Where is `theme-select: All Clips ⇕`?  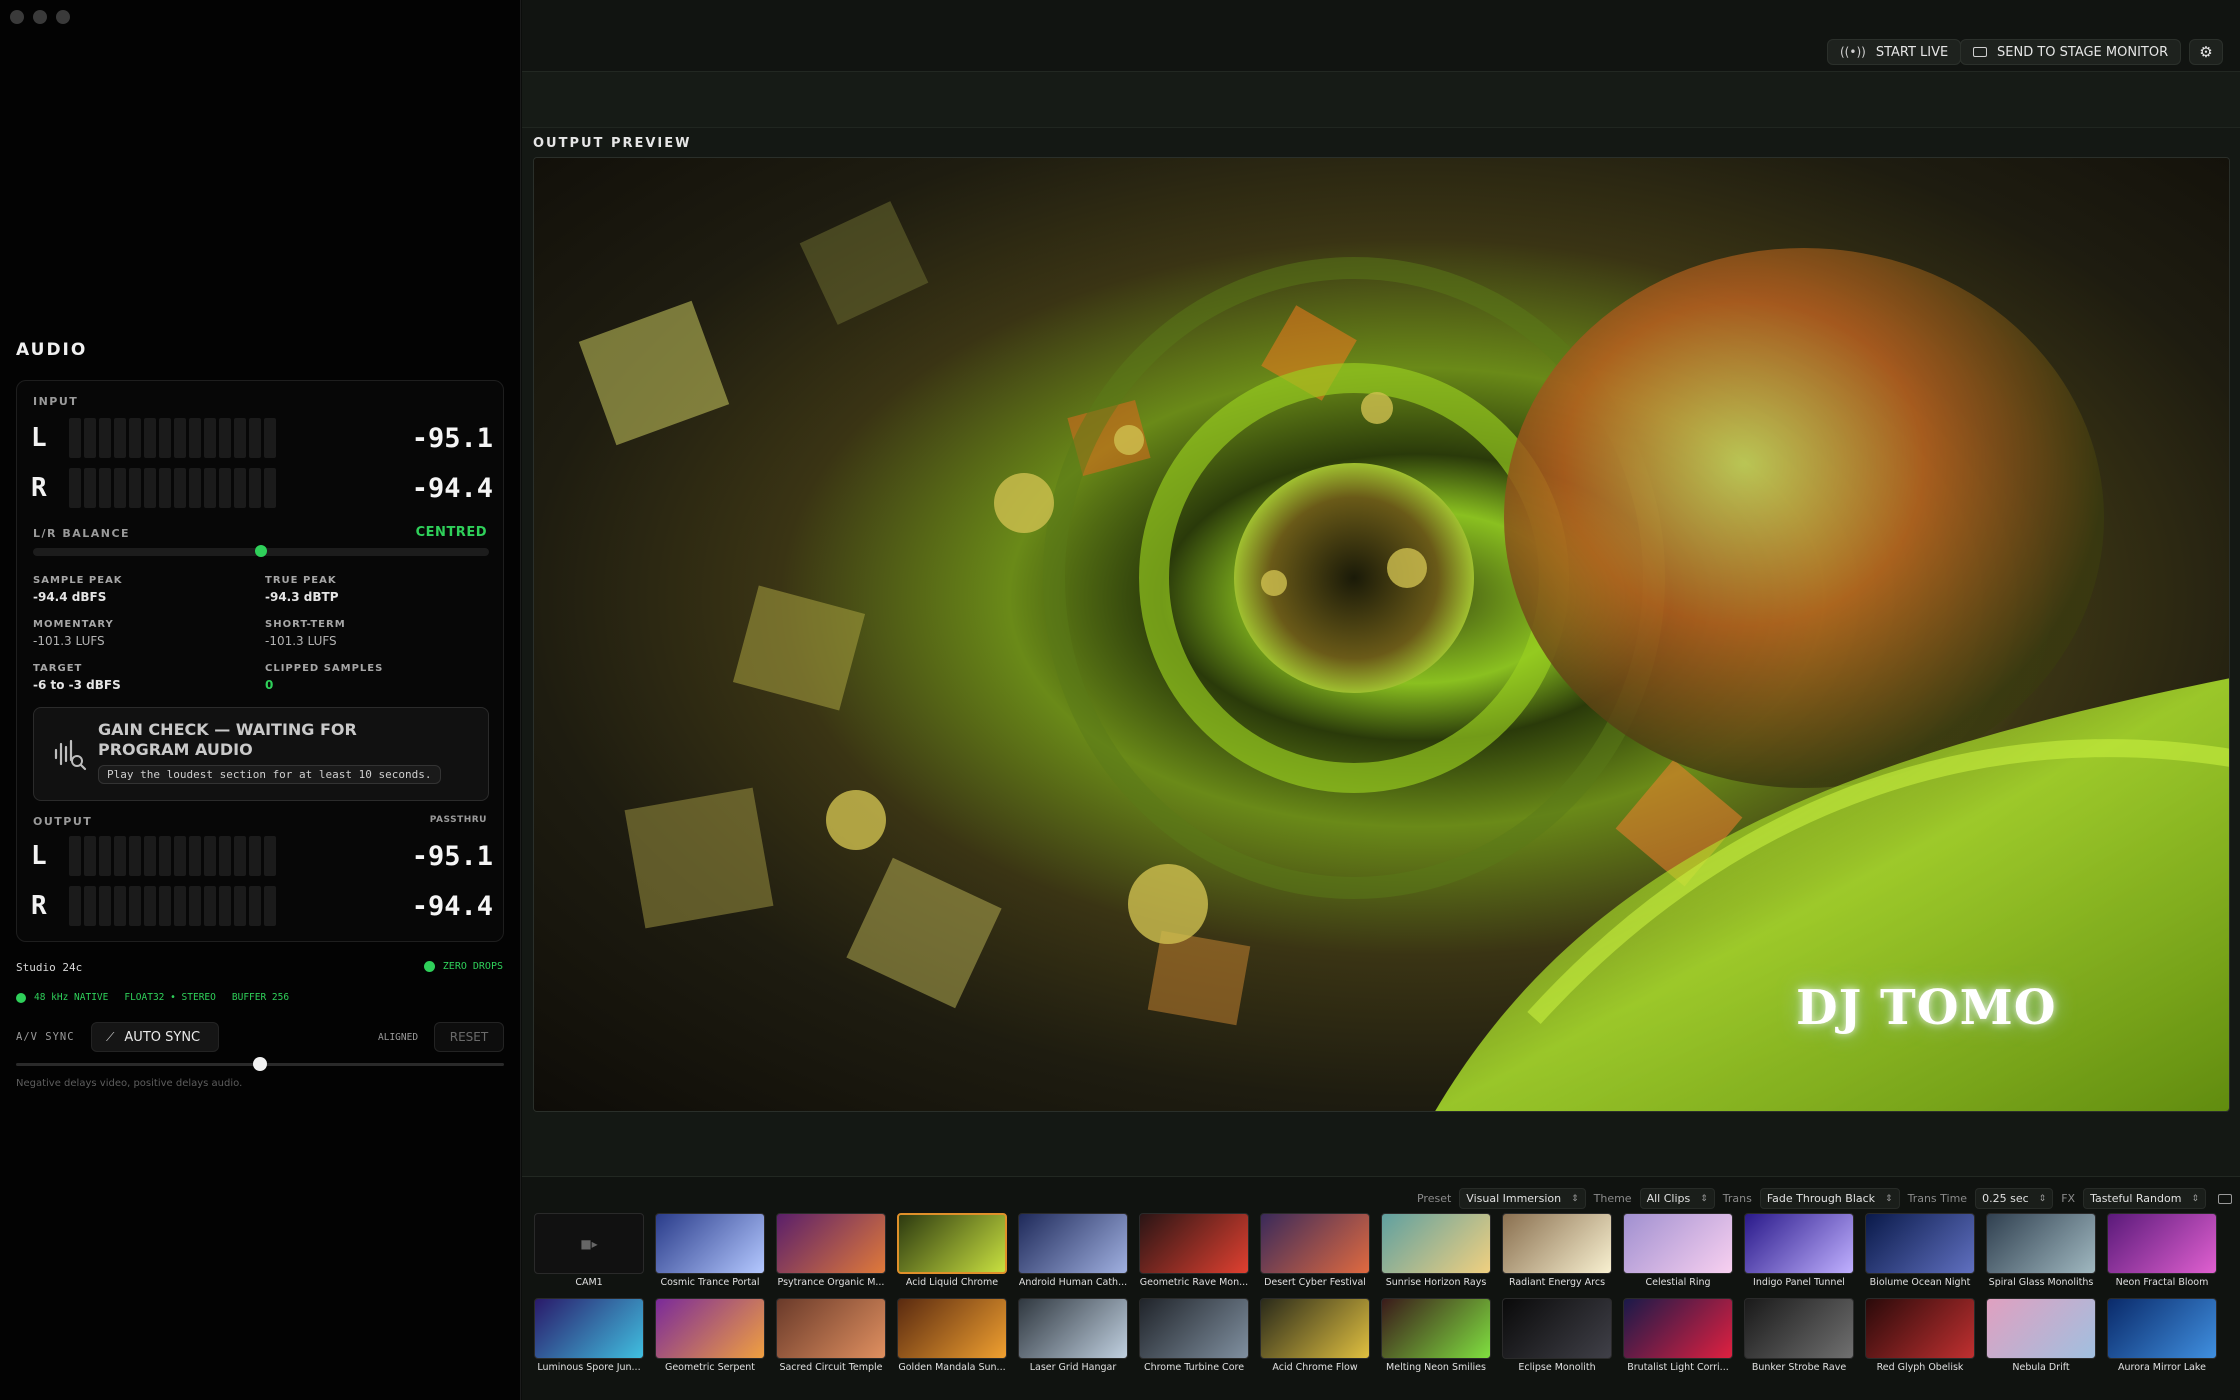
theme-select: All Clips ⇕ is located at coordinates (1677, 1198).